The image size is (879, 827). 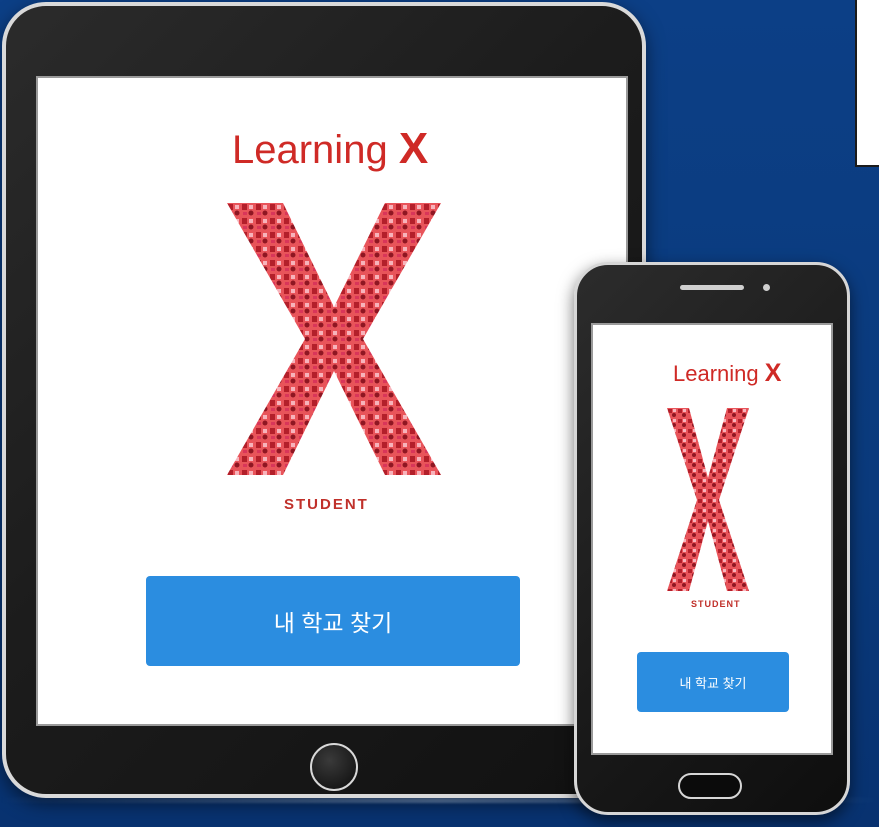 I want to click on tablet-student-label: STUDENT, so click(x=326, y=504).